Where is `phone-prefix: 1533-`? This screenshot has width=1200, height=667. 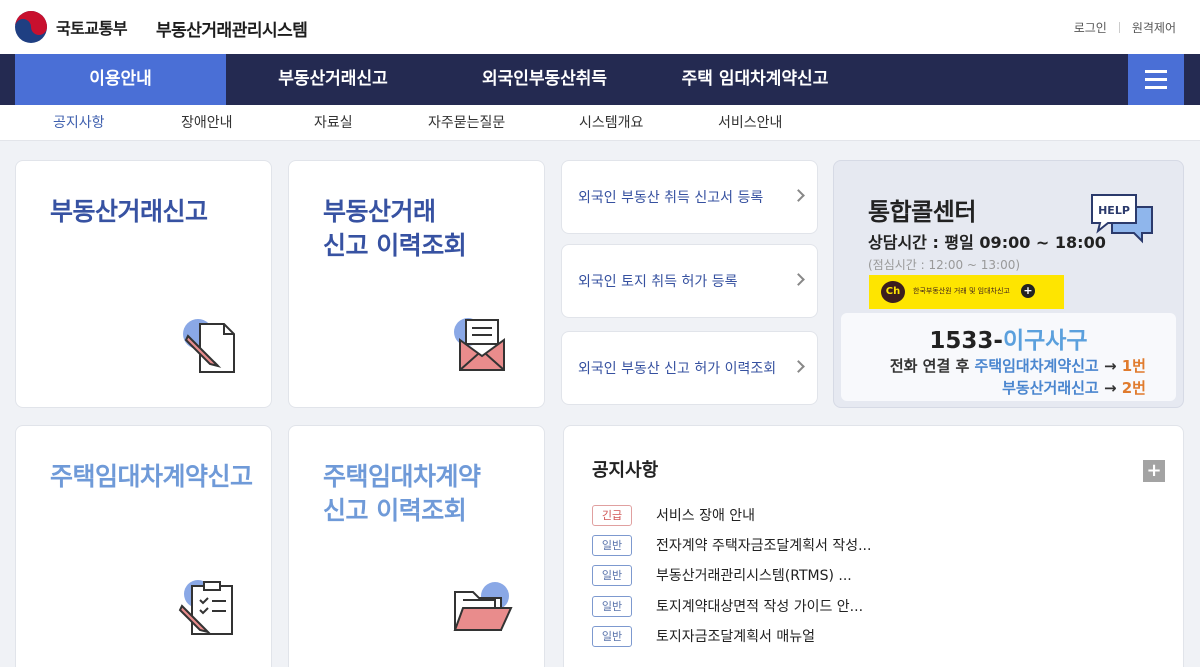 phone-prefix: 1533- is located at coordinates (966, 341).